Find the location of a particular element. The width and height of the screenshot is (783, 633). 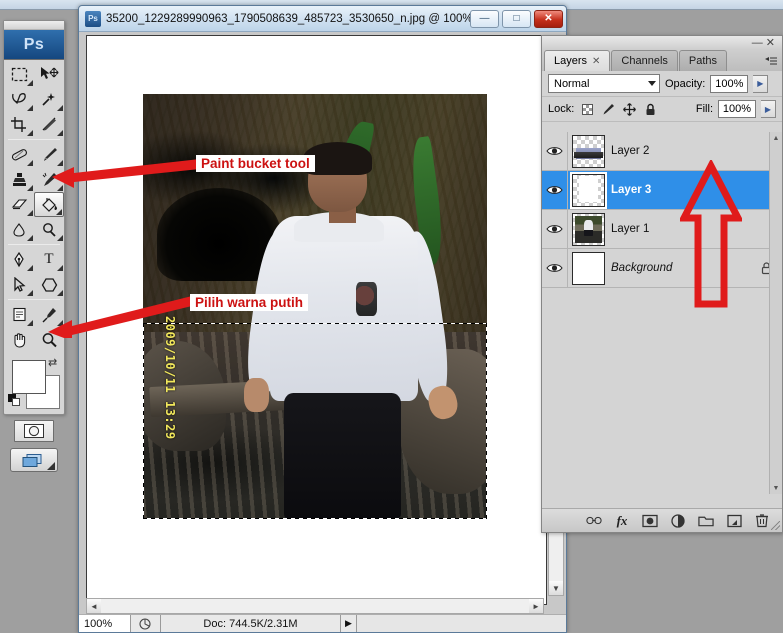

document-statusbar: 100% Doc: 744.5K/2.31M ▶ is located at coordinates (322, 623).